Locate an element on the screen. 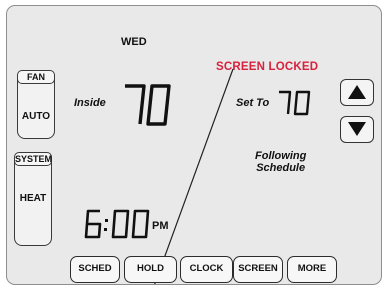 The height and width of the screenshot is (291, 388). time-period: PM is located at coordinates (160, 226).